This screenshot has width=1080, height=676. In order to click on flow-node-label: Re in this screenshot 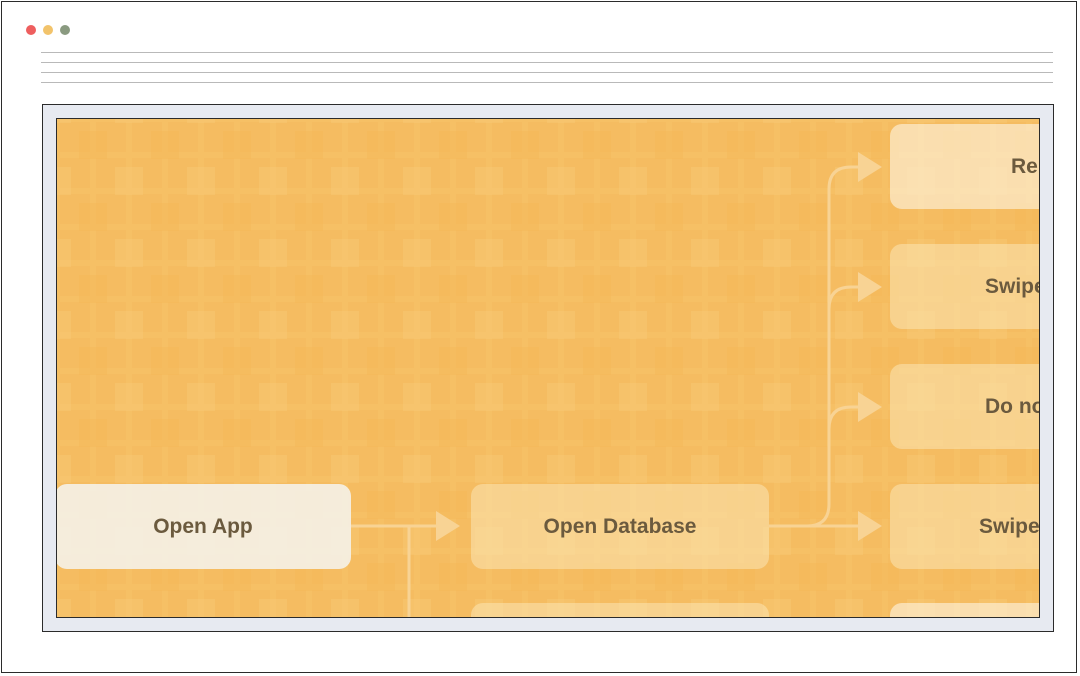, I will do `click(1024, 166)`.